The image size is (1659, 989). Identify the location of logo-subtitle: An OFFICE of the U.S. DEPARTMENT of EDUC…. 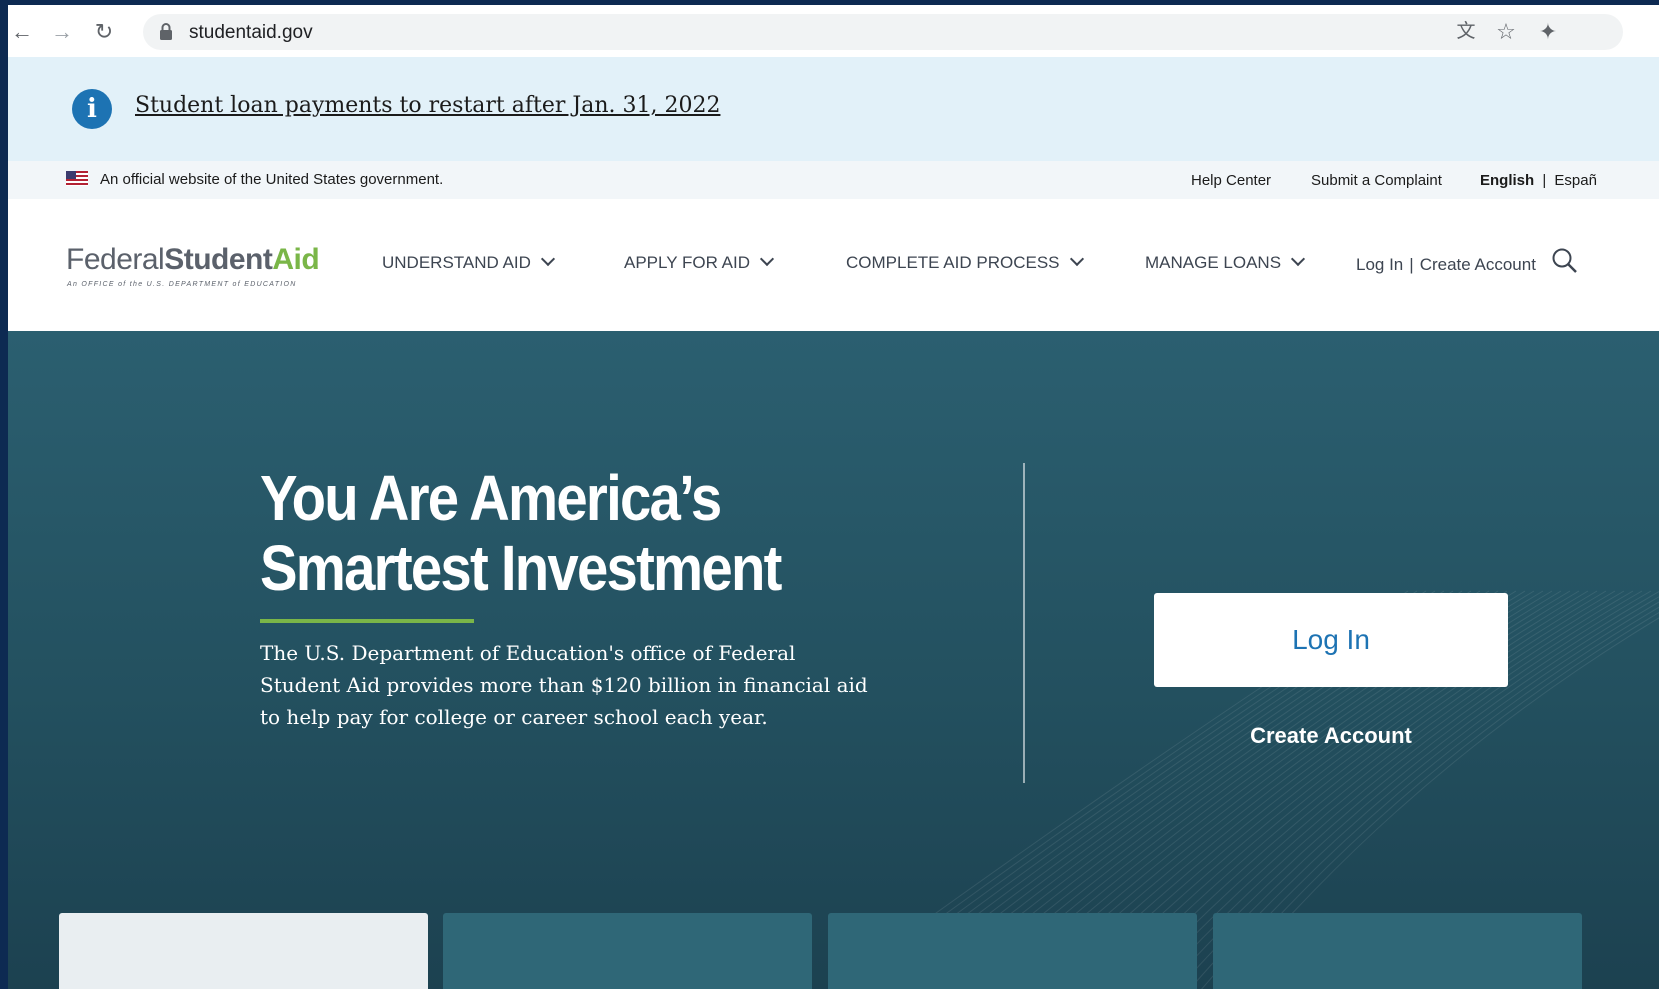
(182, 284).